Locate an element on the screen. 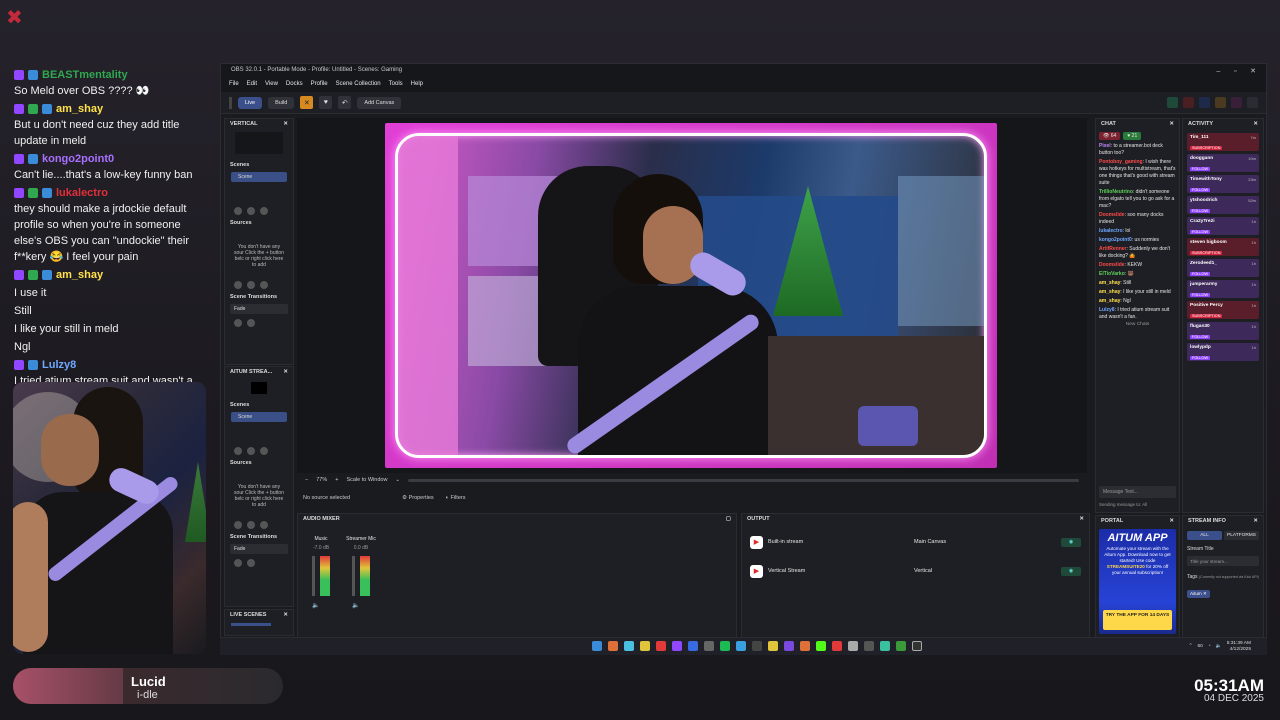 The image size is (1280, 720). activity-item: Positive Percy SUBSCRIPTION 1h is located at coordinates (1223, 310).